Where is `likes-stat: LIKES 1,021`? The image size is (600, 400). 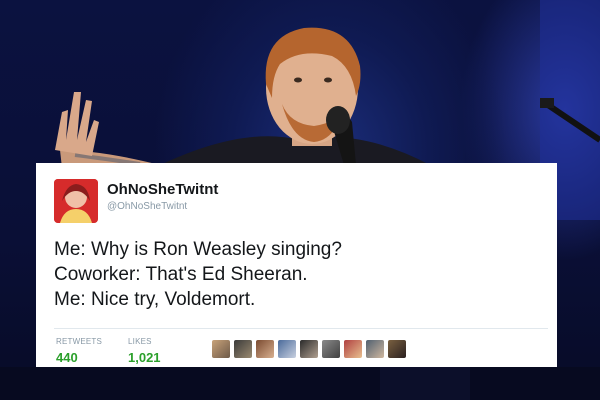
likes-stat: LIKES 1,021 is located at coordinates (144, 351).